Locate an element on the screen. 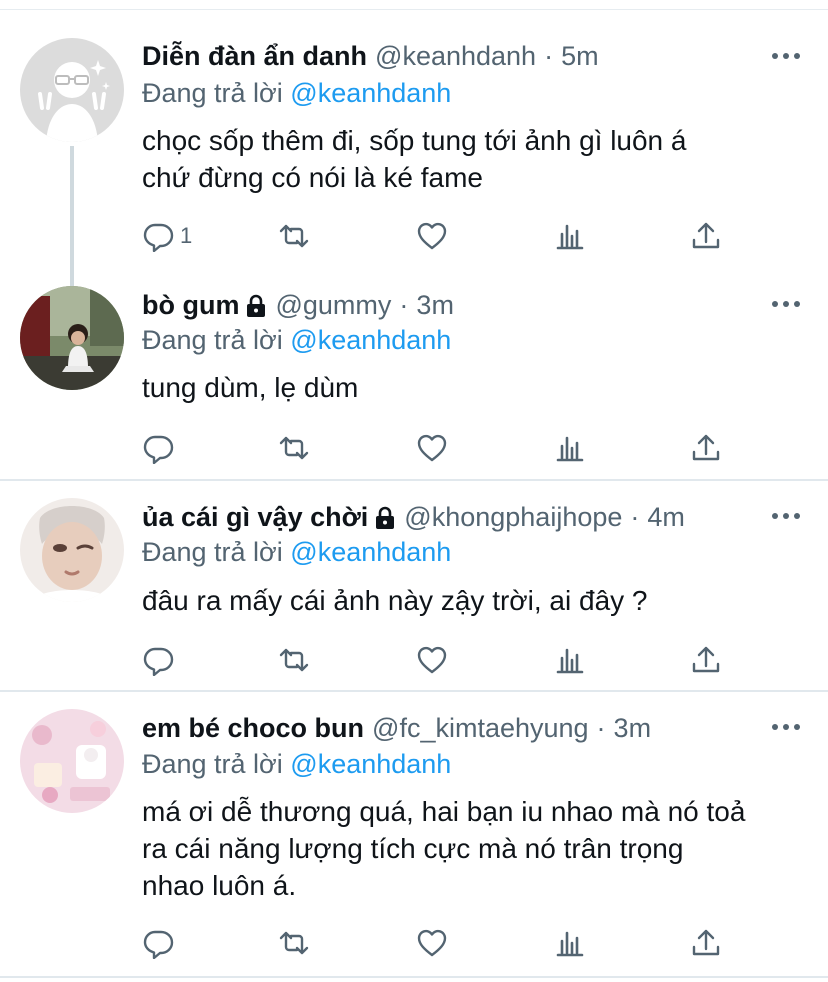 This screenshot has width=828, height=982. top-divider is located at coordinates (414, 9).